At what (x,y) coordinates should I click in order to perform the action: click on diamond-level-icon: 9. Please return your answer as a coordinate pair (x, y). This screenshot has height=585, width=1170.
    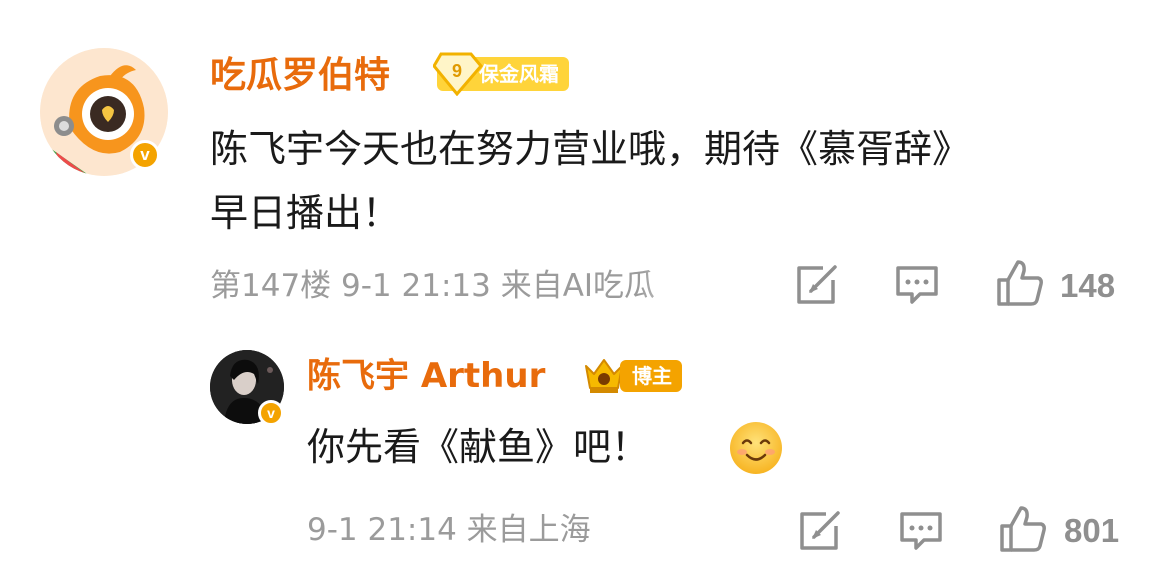
    Looking at the image, I should click on (458, 74).